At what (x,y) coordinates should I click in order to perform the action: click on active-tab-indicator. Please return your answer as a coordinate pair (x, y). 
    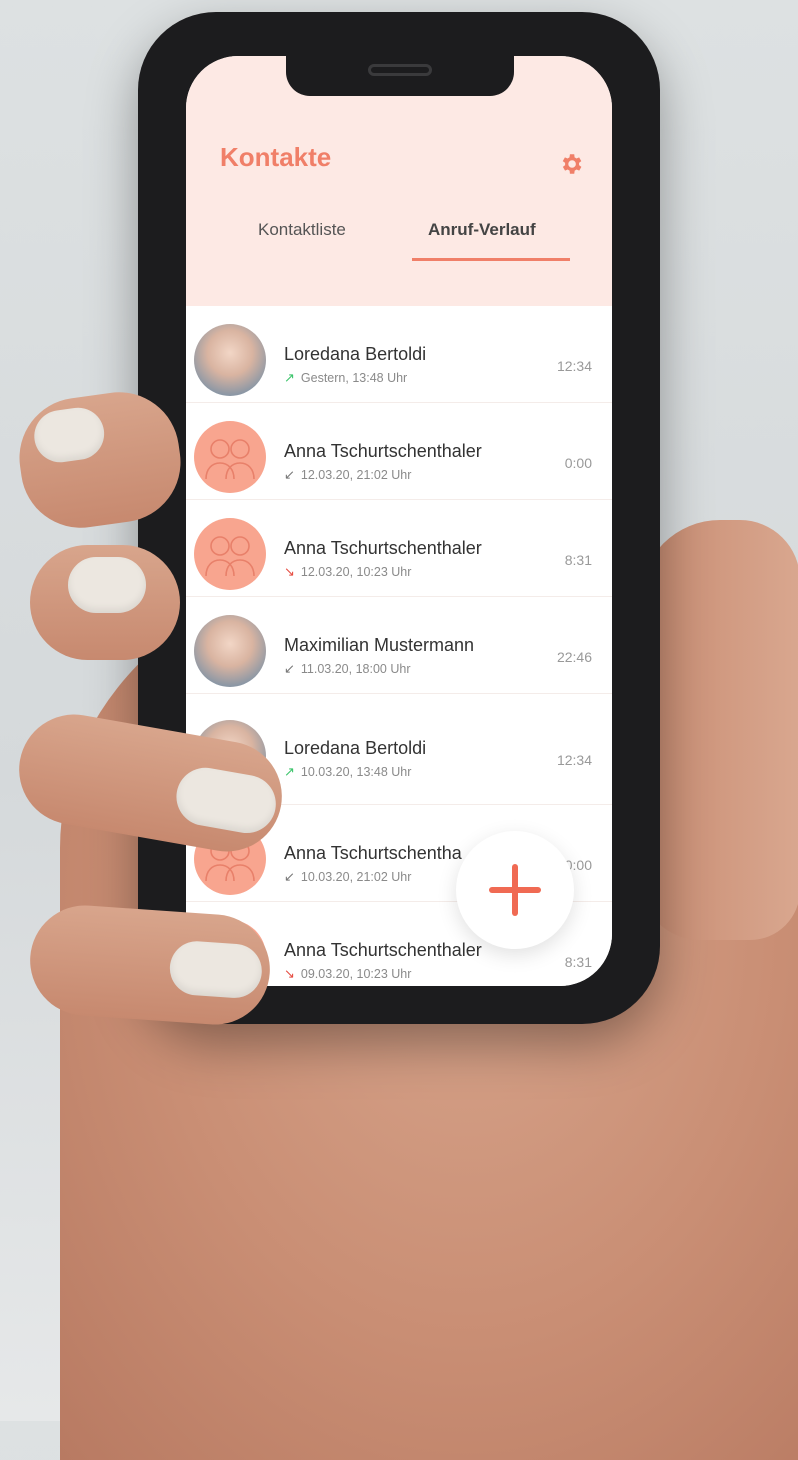
    Looking at the image, I should click on (491, 259).